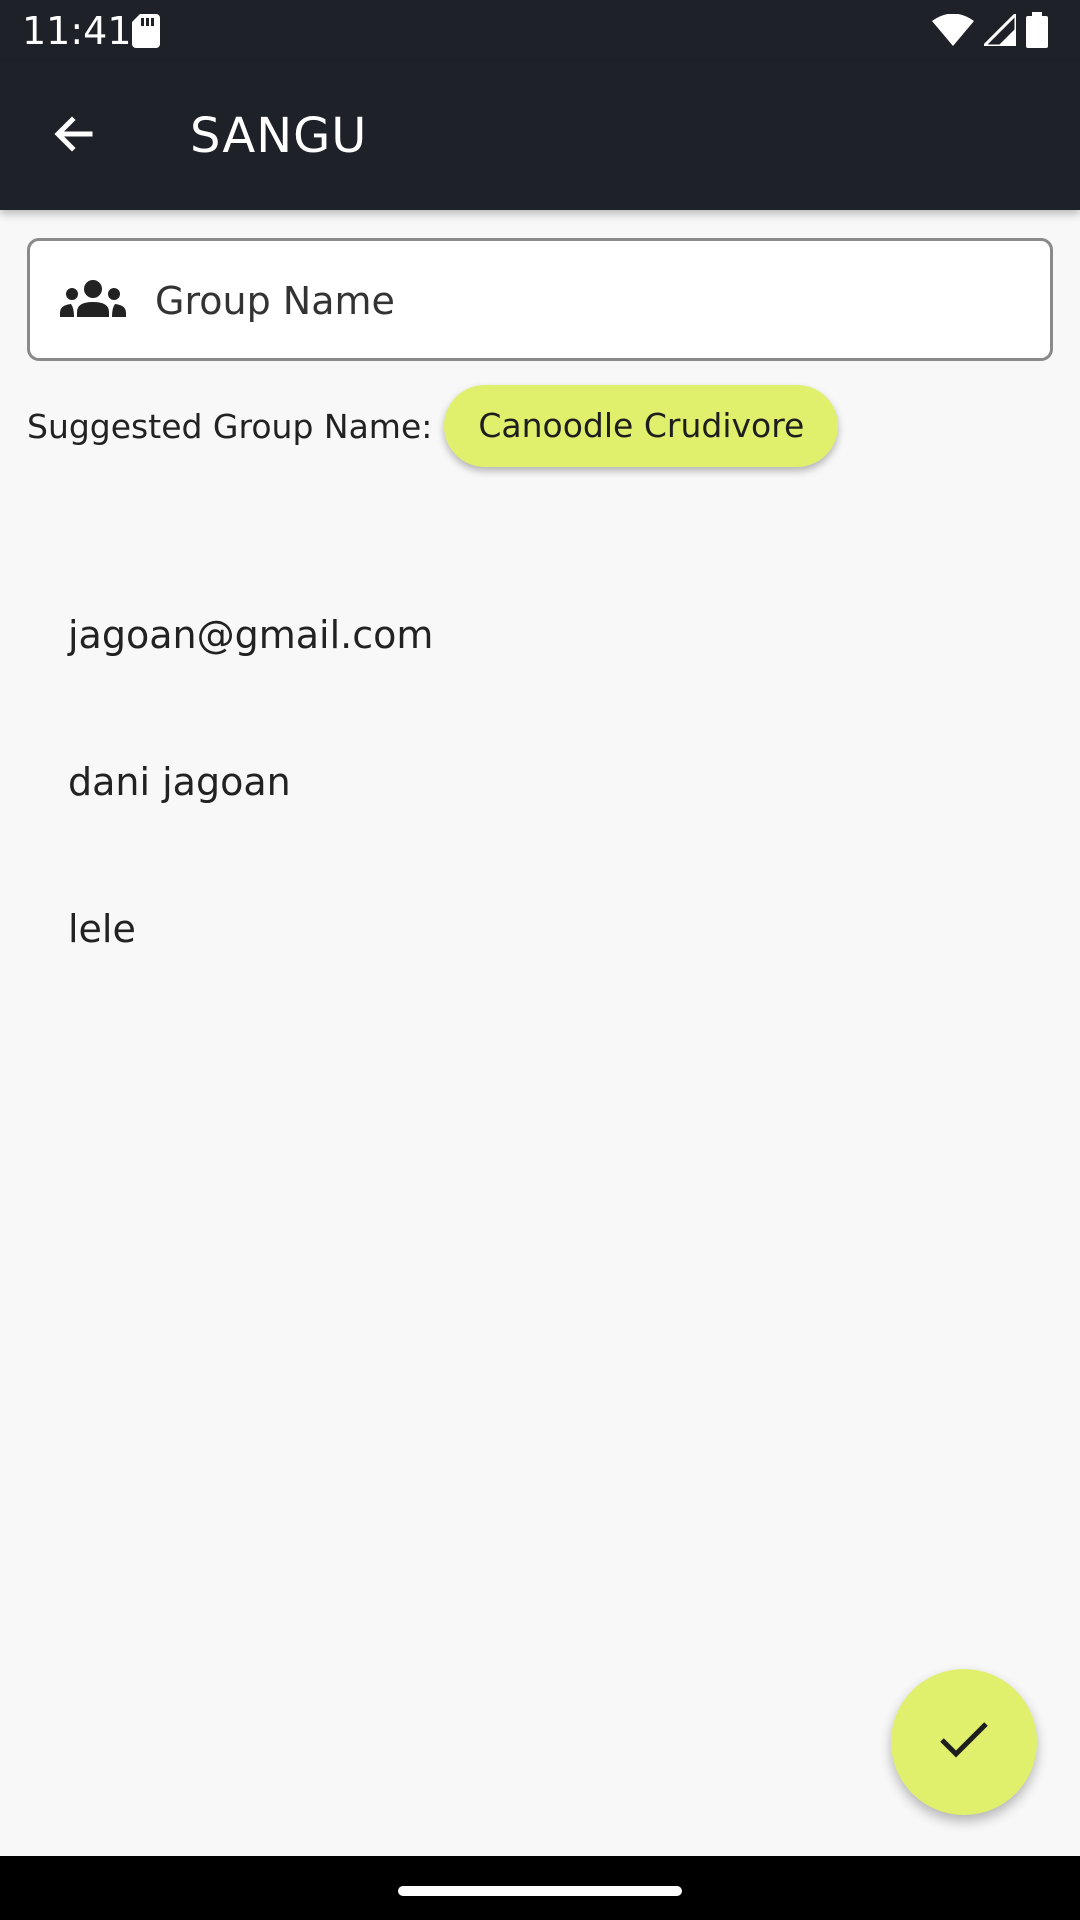  What do you see at coordinates (540, 635) in the screenshot?
I see `list-item: jagoan@gmail.com` at bounding box center [540, 635].